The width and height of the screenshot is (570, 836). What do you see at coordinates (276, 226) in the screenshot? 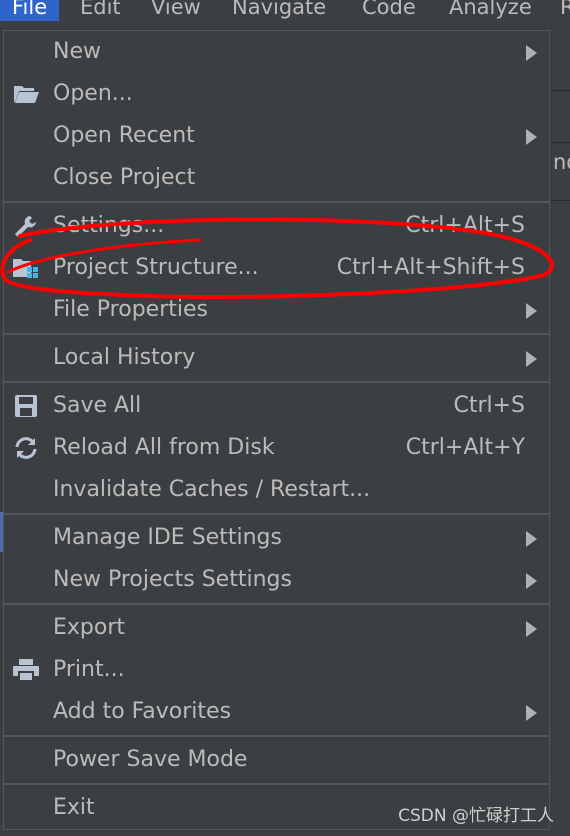
I see `menu-item-settings: Settings... Ctrl+Alt+S` at bounding box center [276, 226].